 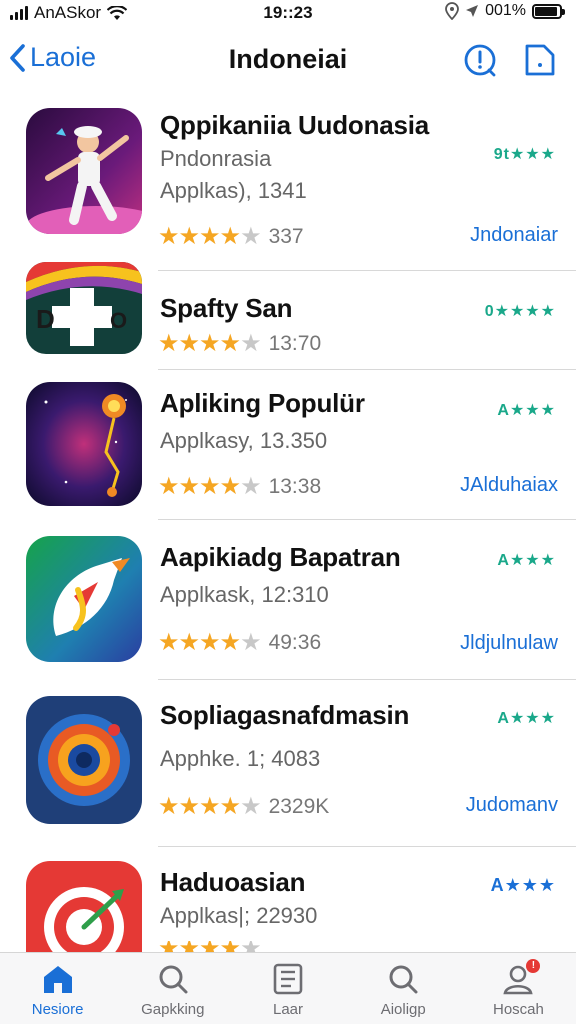 I want to click on app-link: Jldjulnulaw, so click(x=509, y=643).